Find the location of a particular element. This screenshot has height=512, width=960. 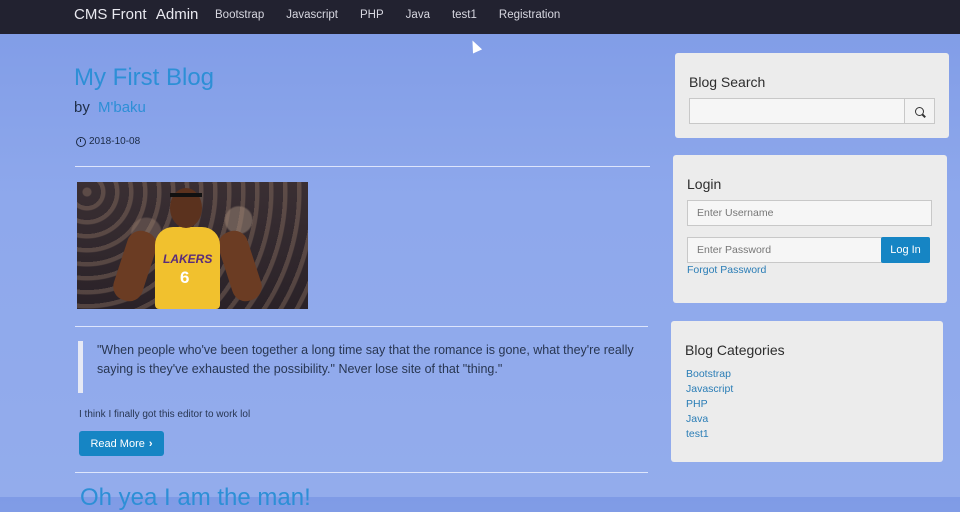

category-list: Bootstrap Javascript PHP Java test1 is located at coordinates (709, 404).